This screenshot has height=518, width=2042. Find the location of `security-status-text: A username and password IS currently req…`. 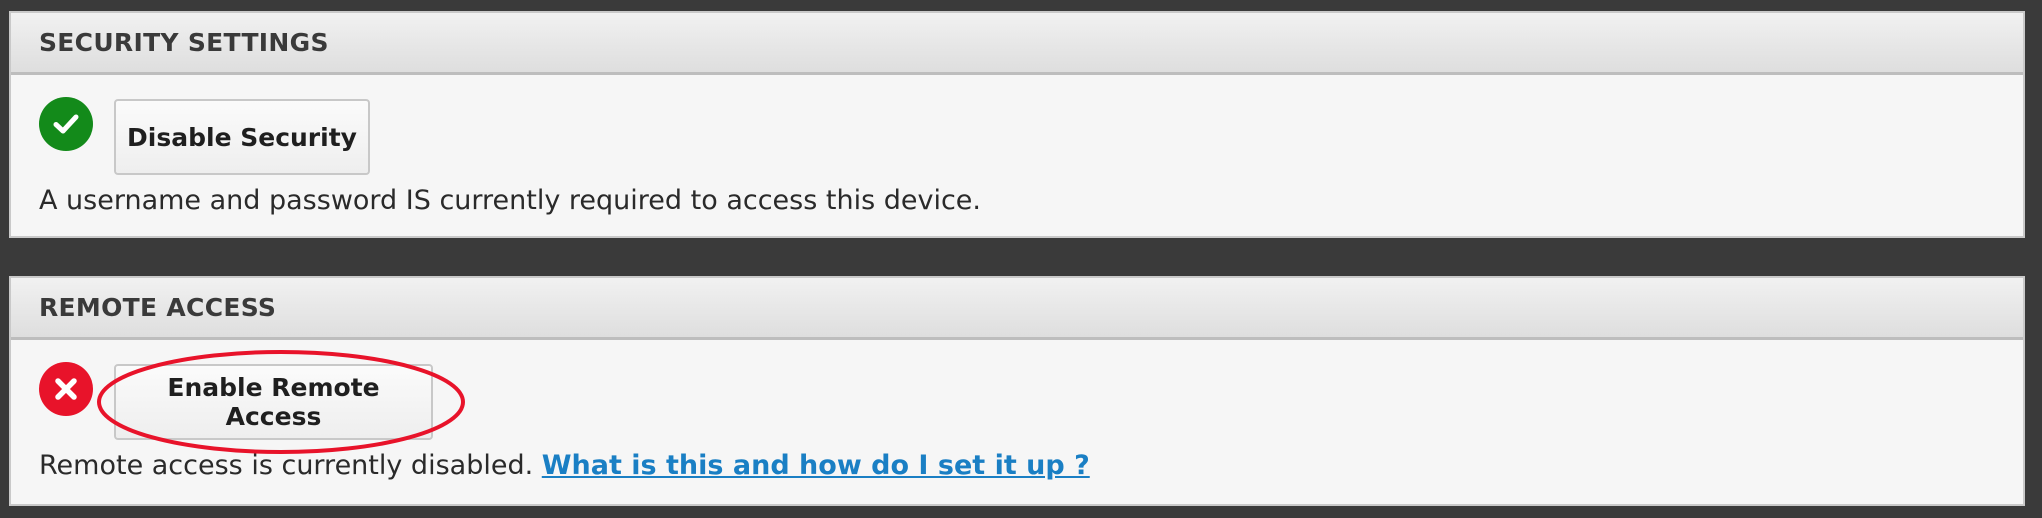

security-status-text: A username and password IS currently req… is located at coordinates (510, 200).